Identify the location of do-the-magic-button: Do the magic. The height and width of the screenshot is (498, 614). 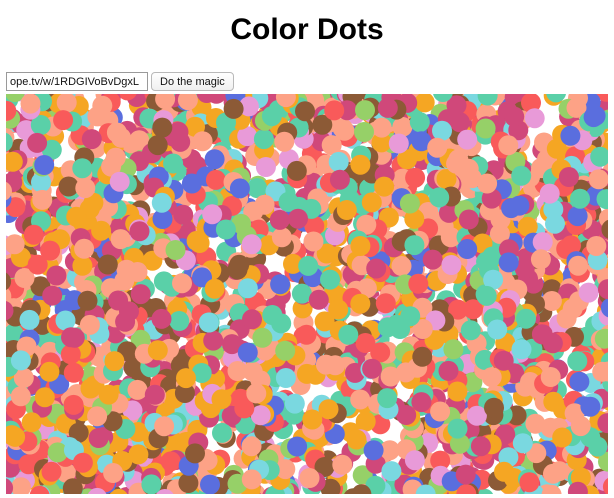
(192, 81).